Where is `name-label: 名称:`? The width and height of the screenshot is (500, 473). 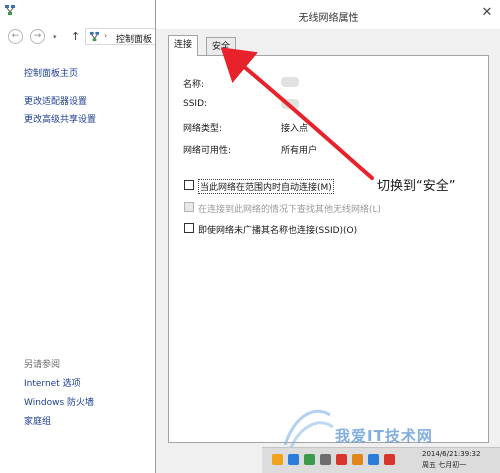 name-label: 名称: is located at coordinates (194, 85).